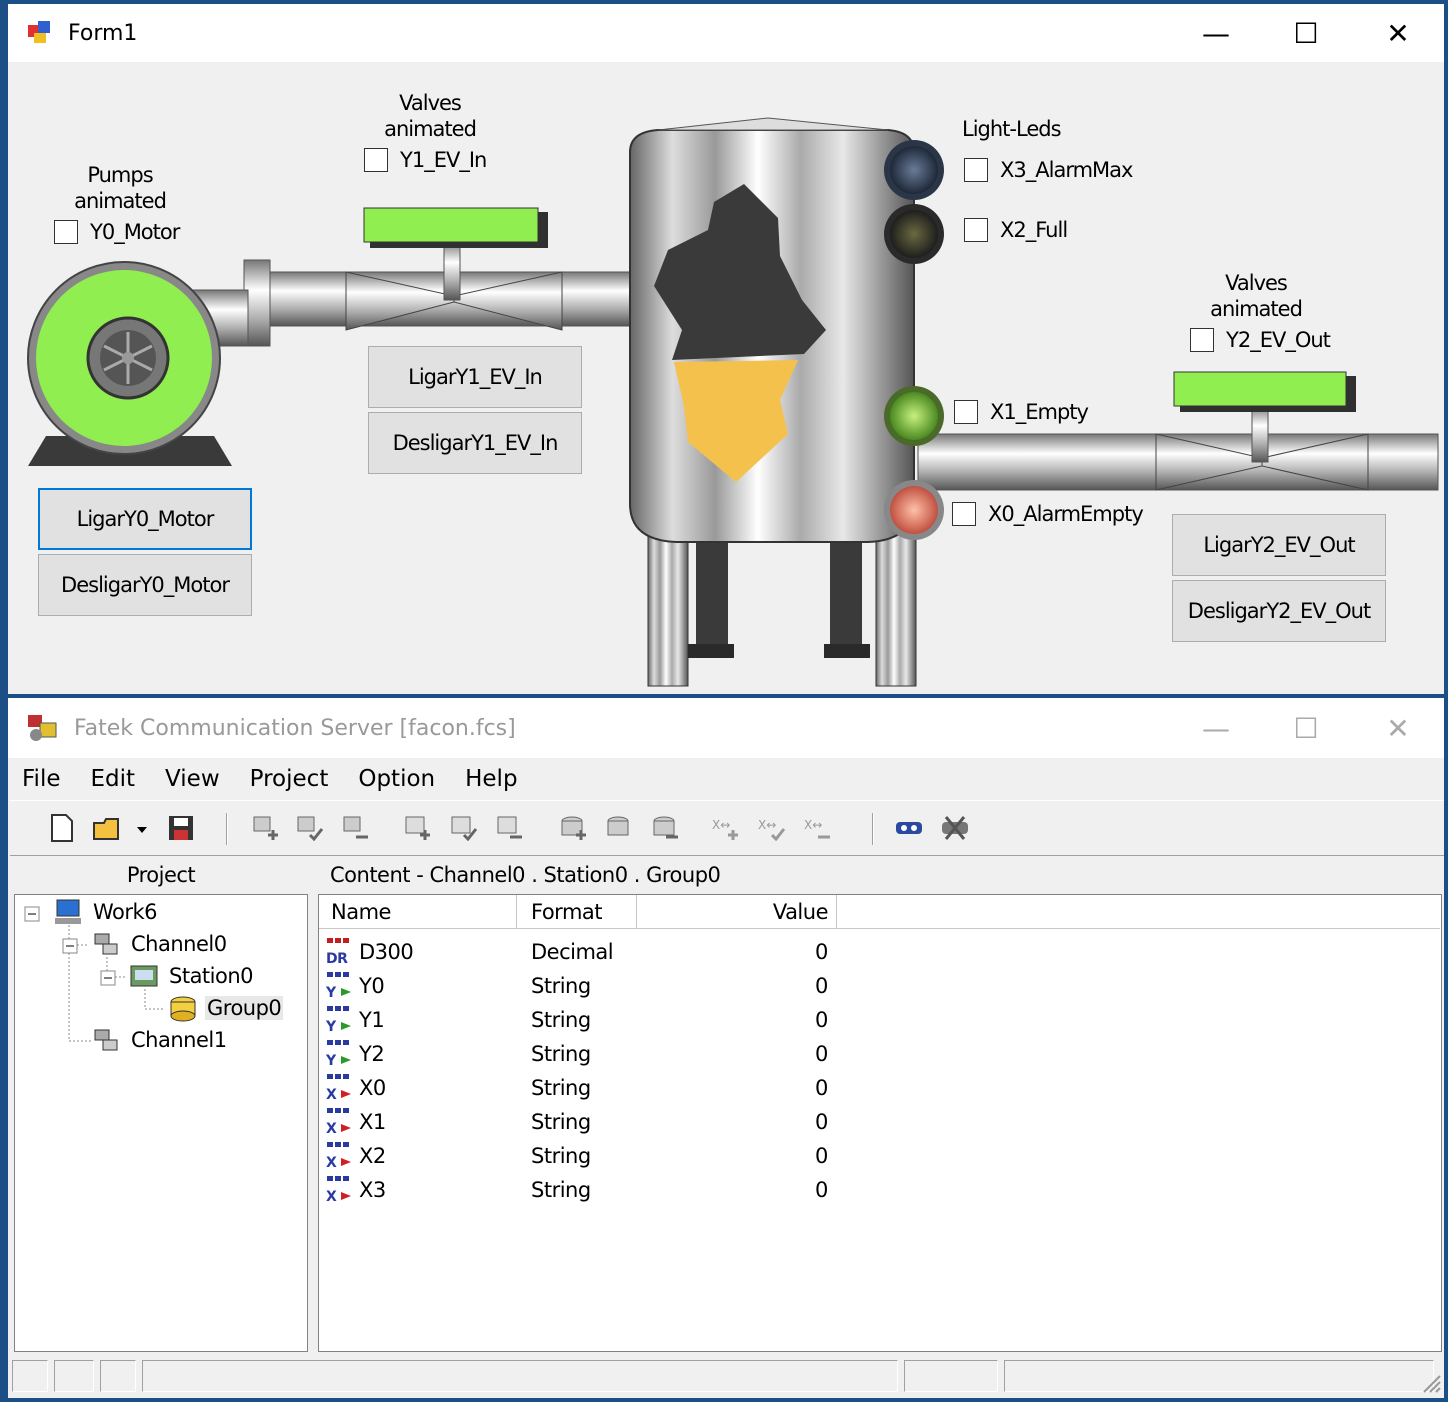 The width and height of the screenshot is (1448, 1402). What do you see at coordinates (463, 828) in the screenshot?
I see `edit-station-icon` at bounding box center [463, 828].